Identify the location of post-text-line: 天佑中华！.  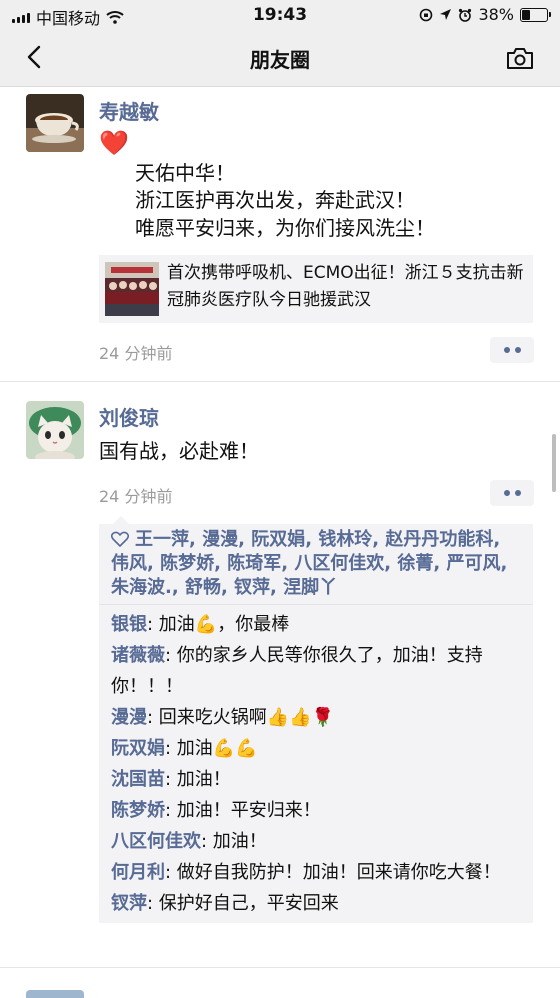
(185, 173).